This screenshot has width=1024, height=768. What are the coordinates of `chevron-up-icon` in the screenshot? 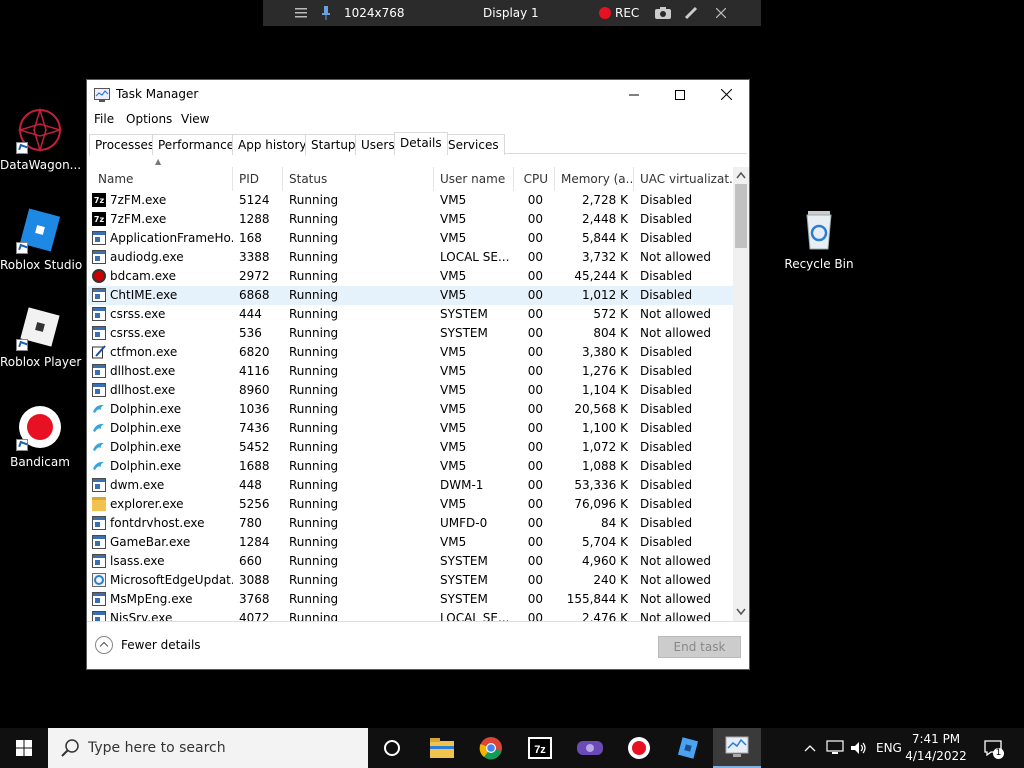 It's located at (810, 748).